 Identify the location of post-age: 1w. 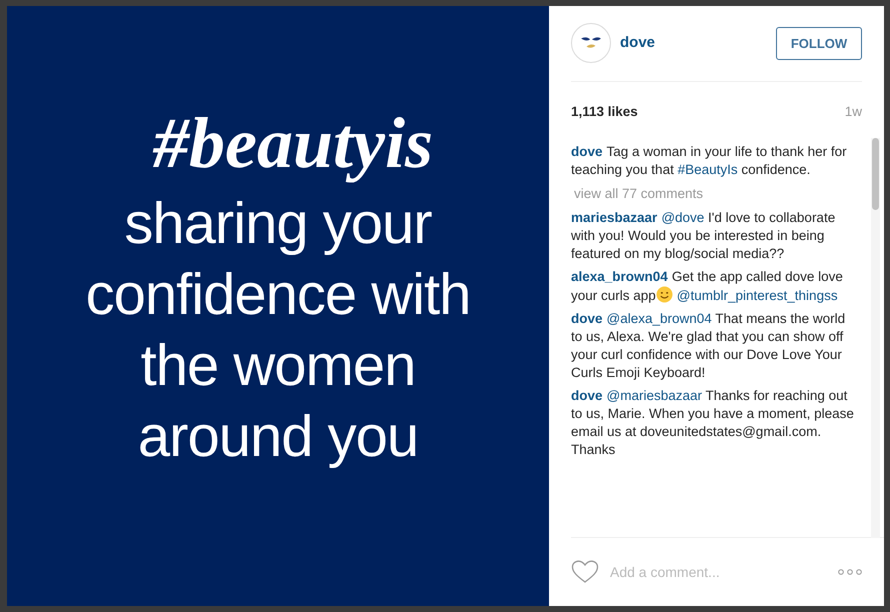
(853, 111).